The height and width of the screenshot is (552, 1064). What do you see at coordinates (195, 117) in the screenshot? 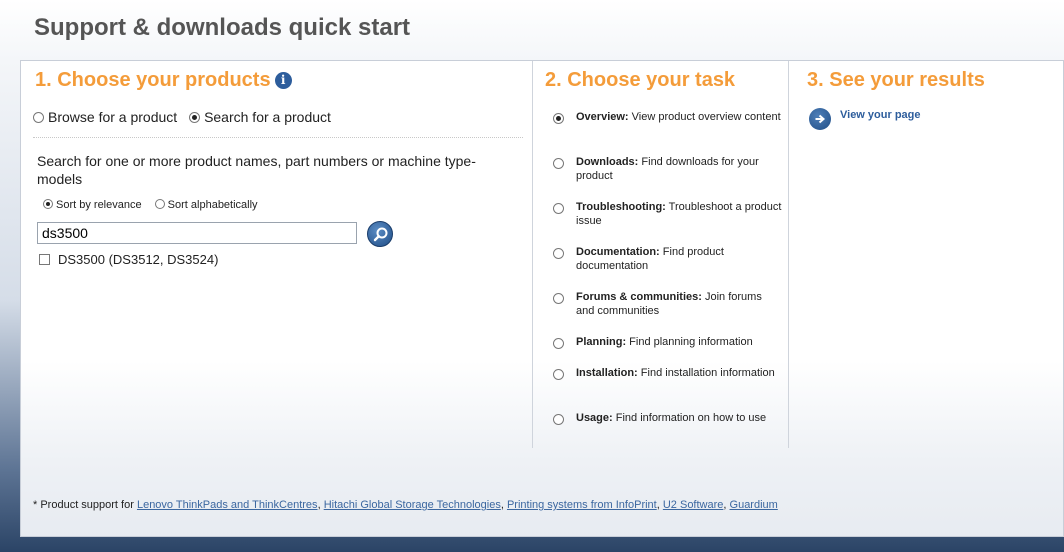
I see `search-radio` at bounding box center [195, 117].